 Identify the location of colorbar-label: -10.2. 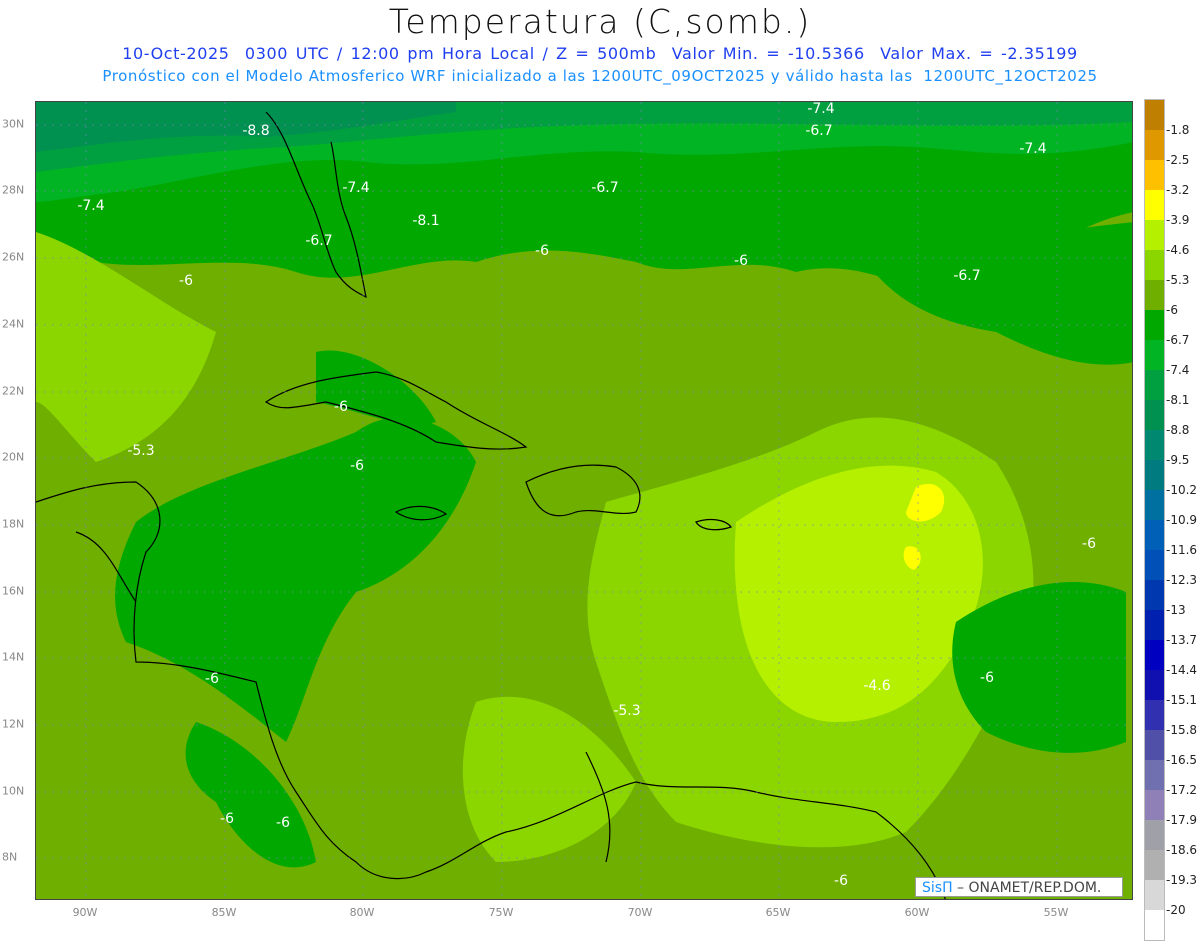
(1182, 490).